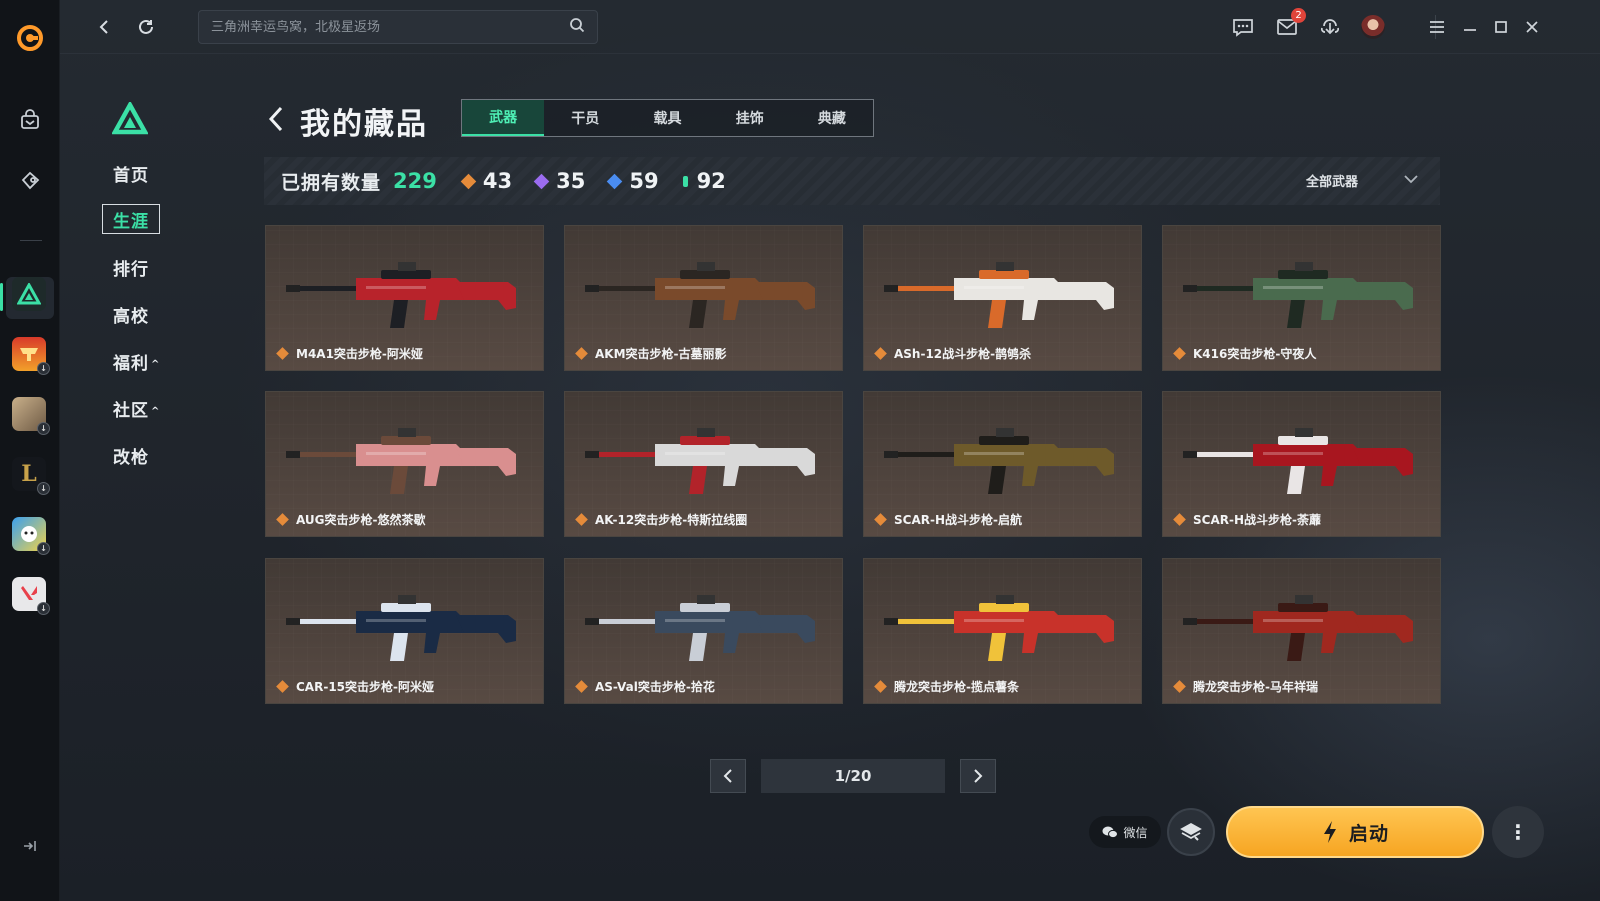  I want to click on nav-item-welfare: 福利 ^, so click(136, 361).